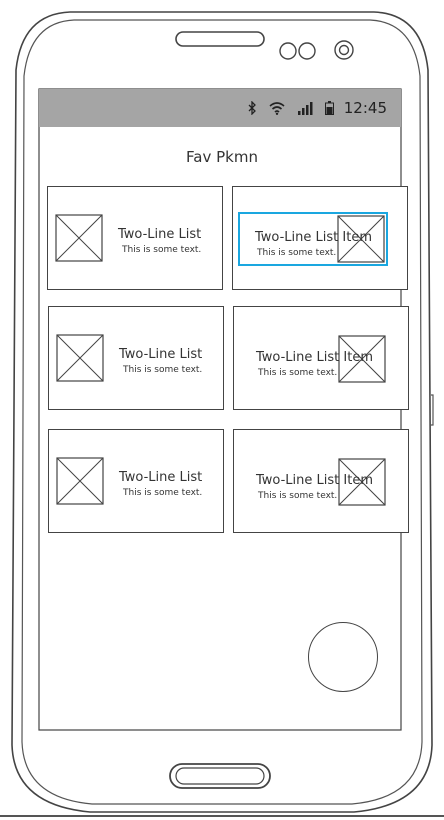 The width and height of the screenshot is (444, 820). Describe the element at coordinates (297, 51) in the screenshot. I see `front-camera-icon` at that location.